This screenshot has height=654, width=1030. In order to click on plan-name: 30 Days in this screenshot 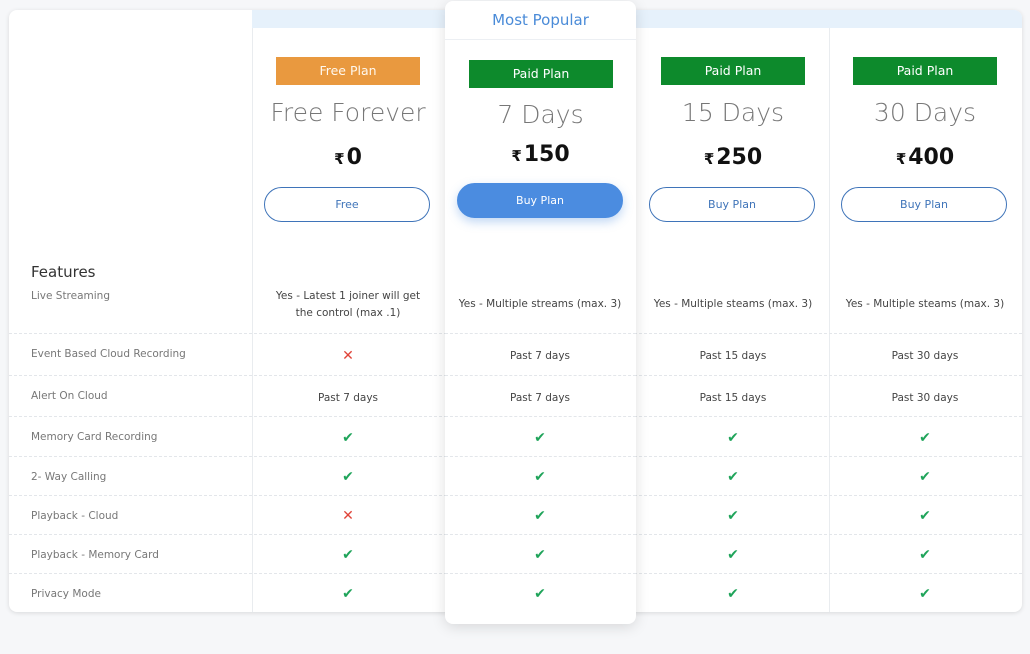, I will do `click(925, 112)`.